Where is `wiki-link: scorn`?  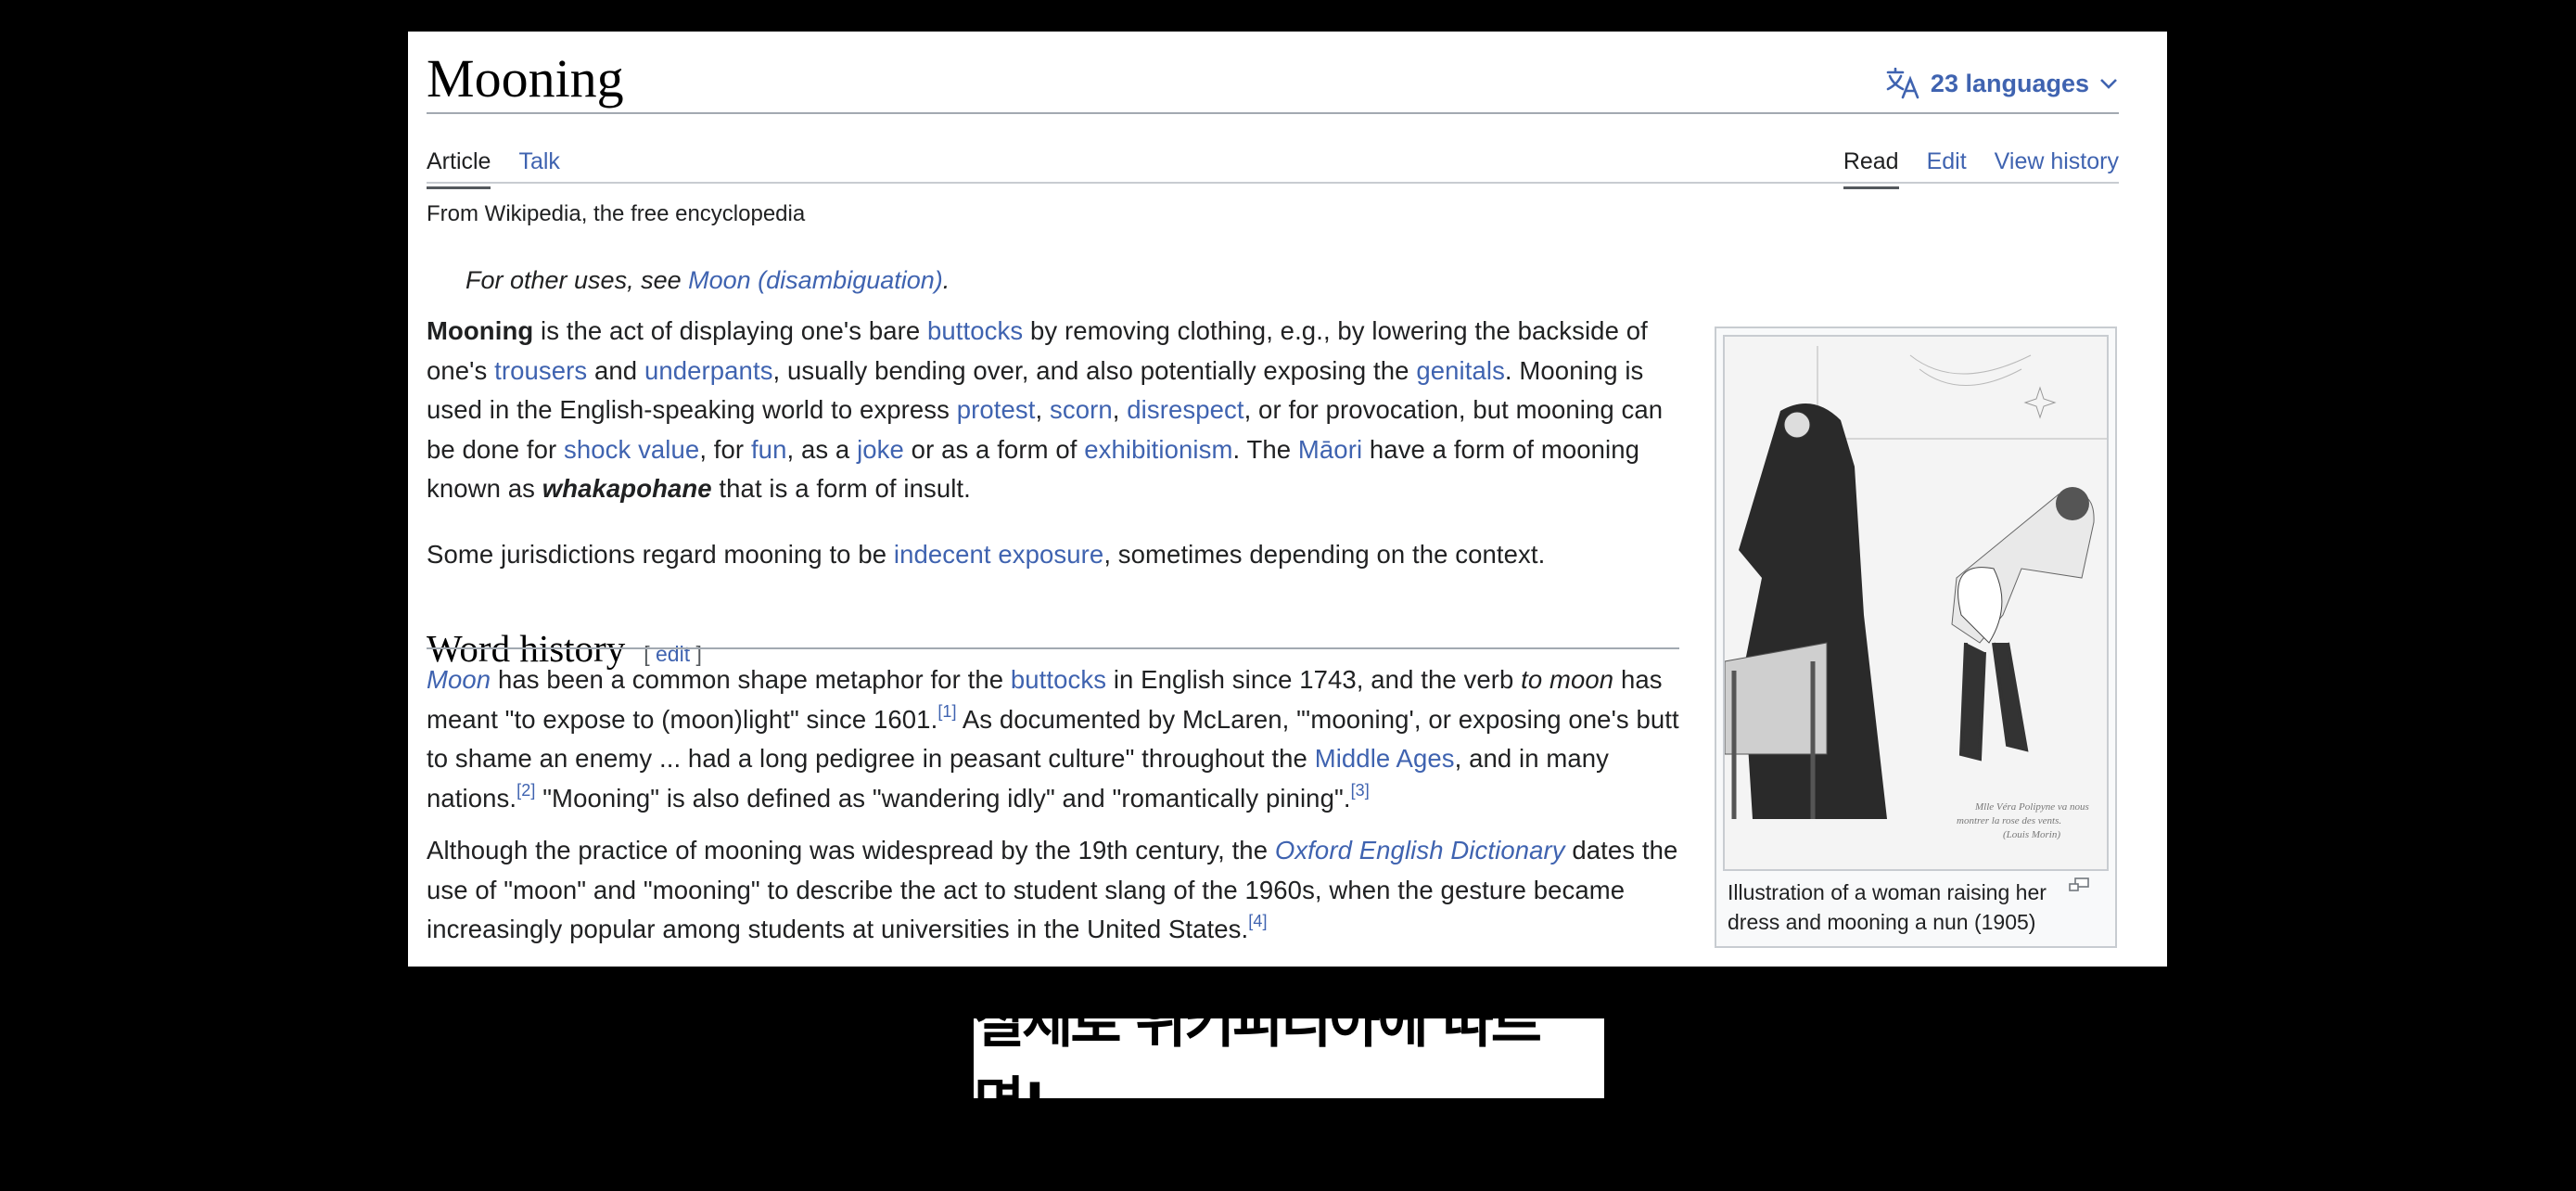
wiki-link: scorn is located at coordinates (1082, 409).